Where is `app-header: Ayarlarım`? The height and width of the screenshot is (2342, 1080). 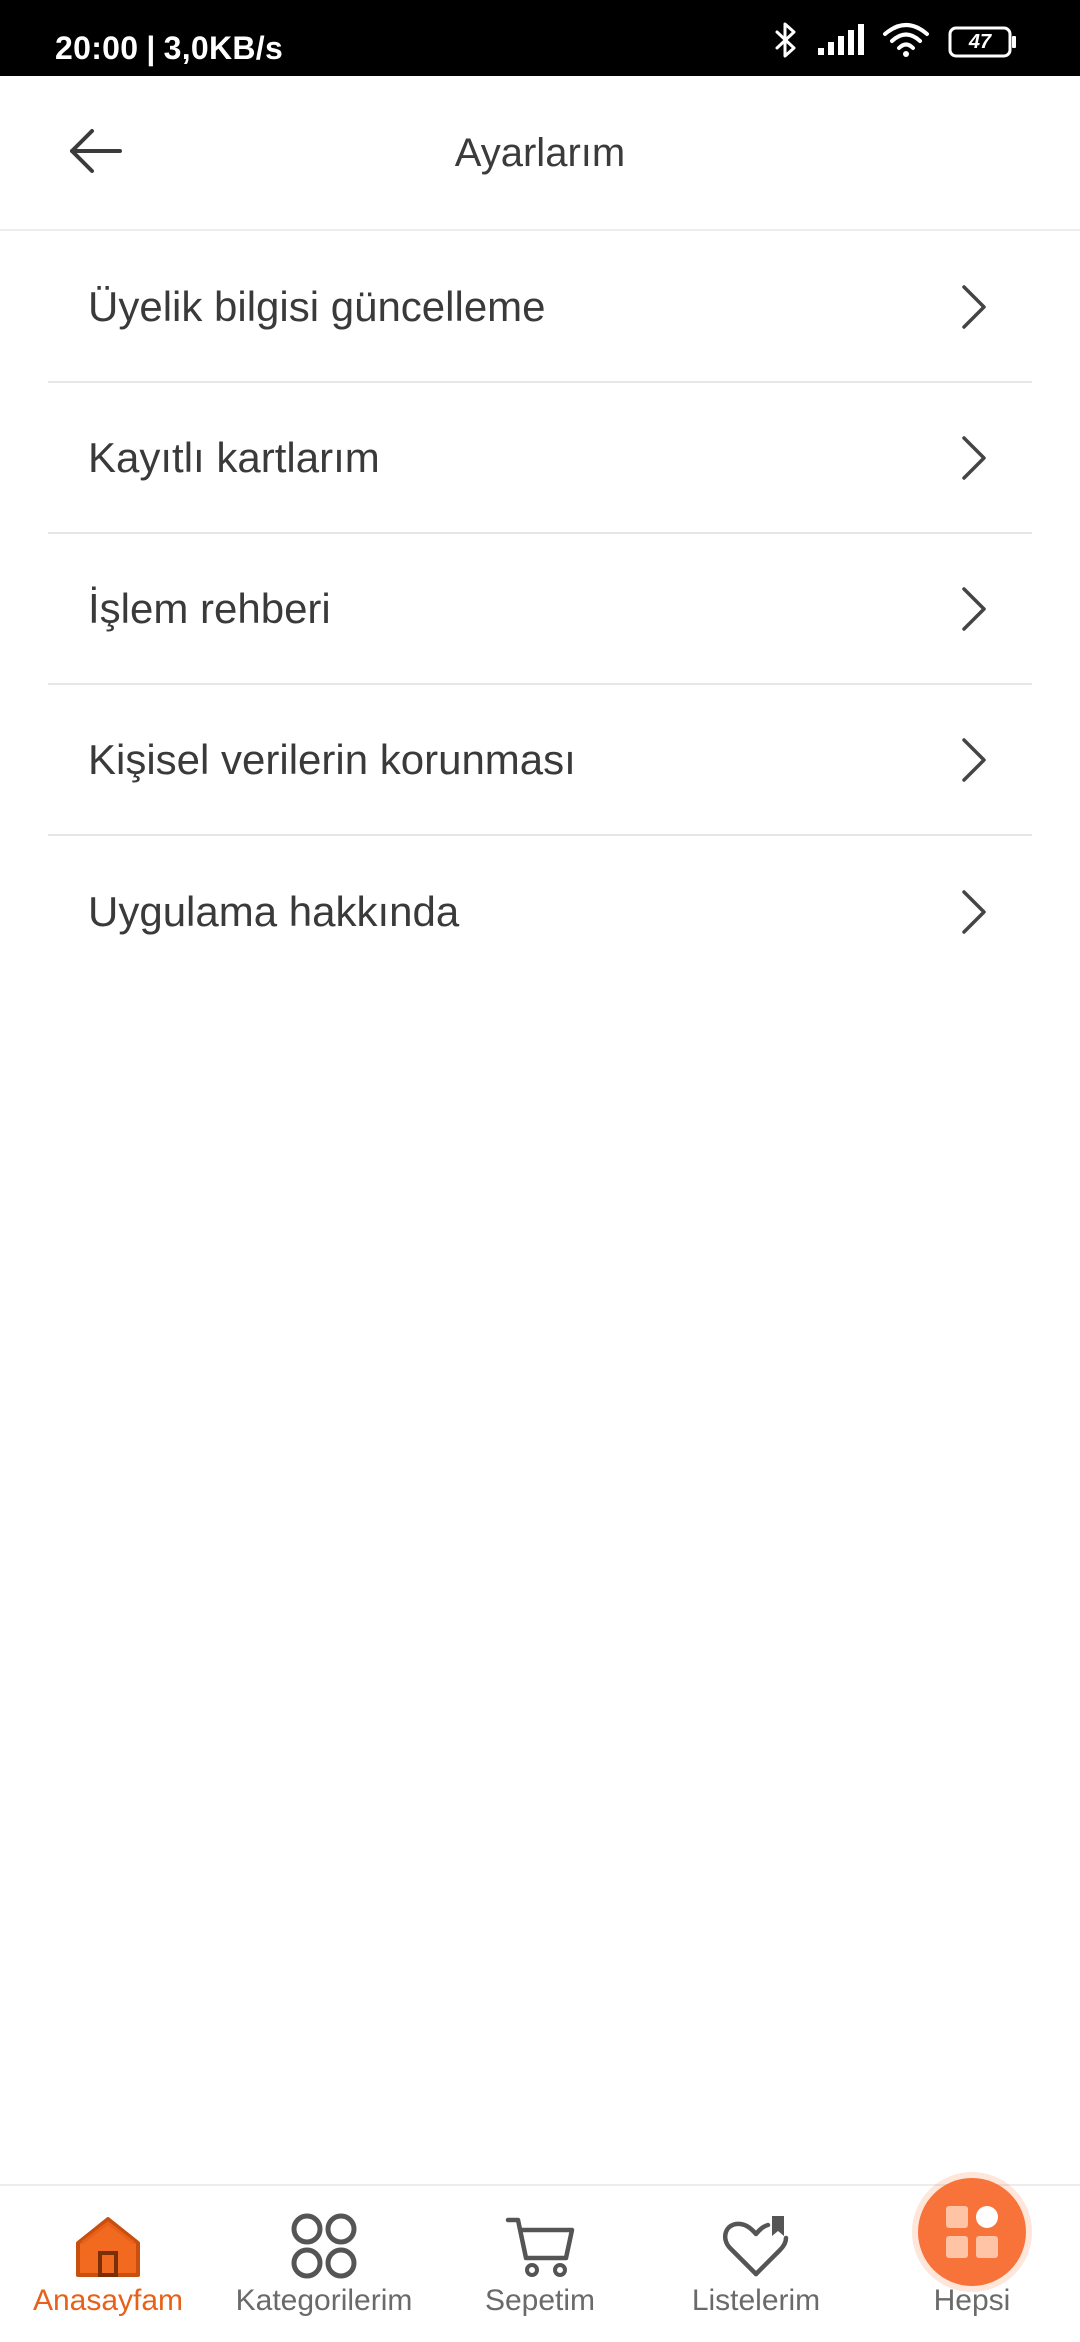 app-header: Ayarlarım is located at coordinates (540, 153).